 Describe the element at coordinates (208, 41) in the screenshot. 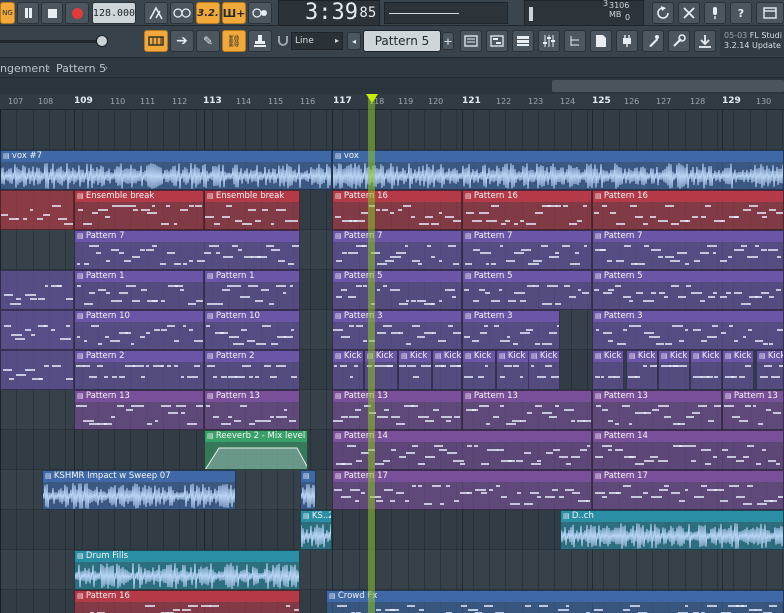

I see `draw-tool: ✎` at that location.